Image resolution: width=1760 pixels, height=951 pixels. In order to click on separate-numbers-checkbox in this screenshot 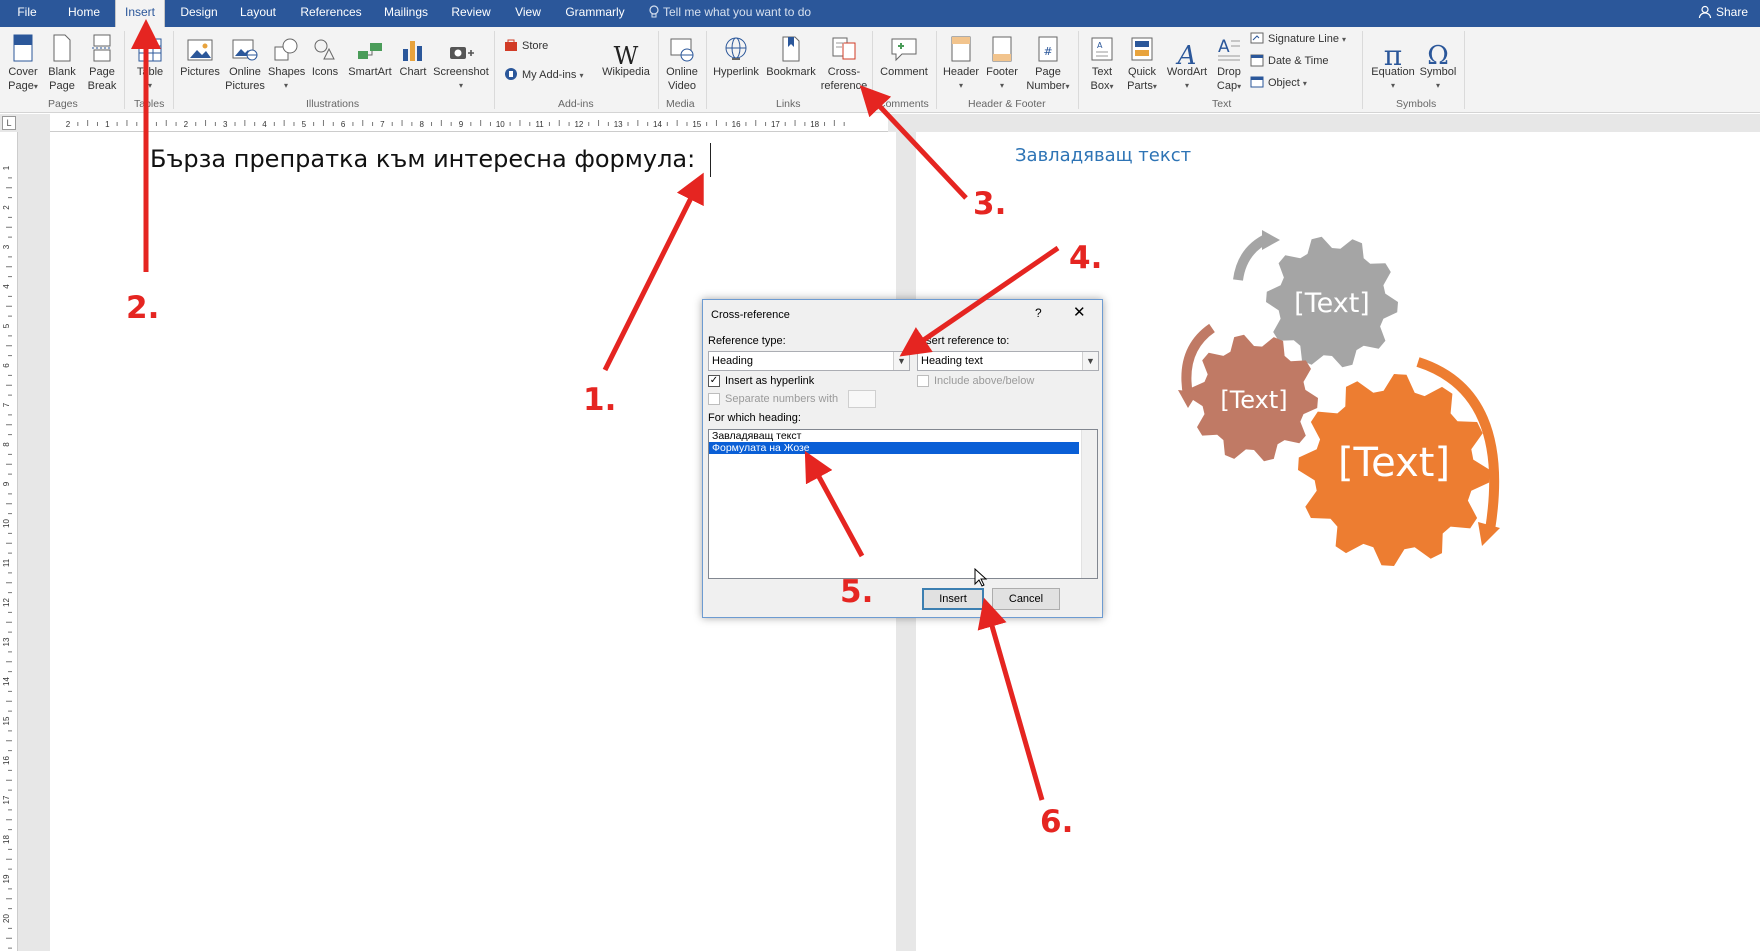, I will do `click(714, 399)`.